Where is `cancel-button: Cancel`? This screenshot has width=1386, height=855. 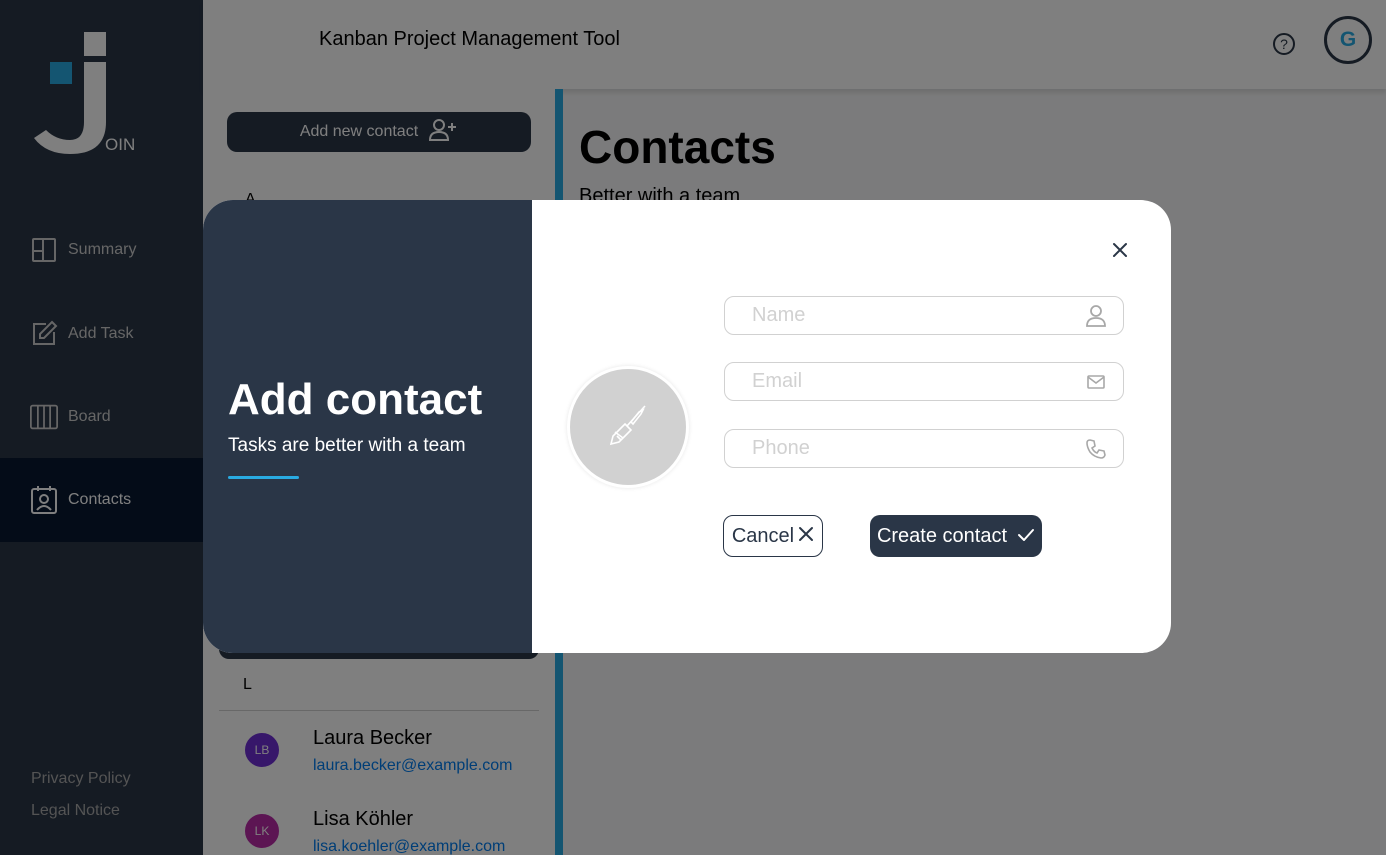 cancel-button: Cancel is located at coordinates (773, 536).